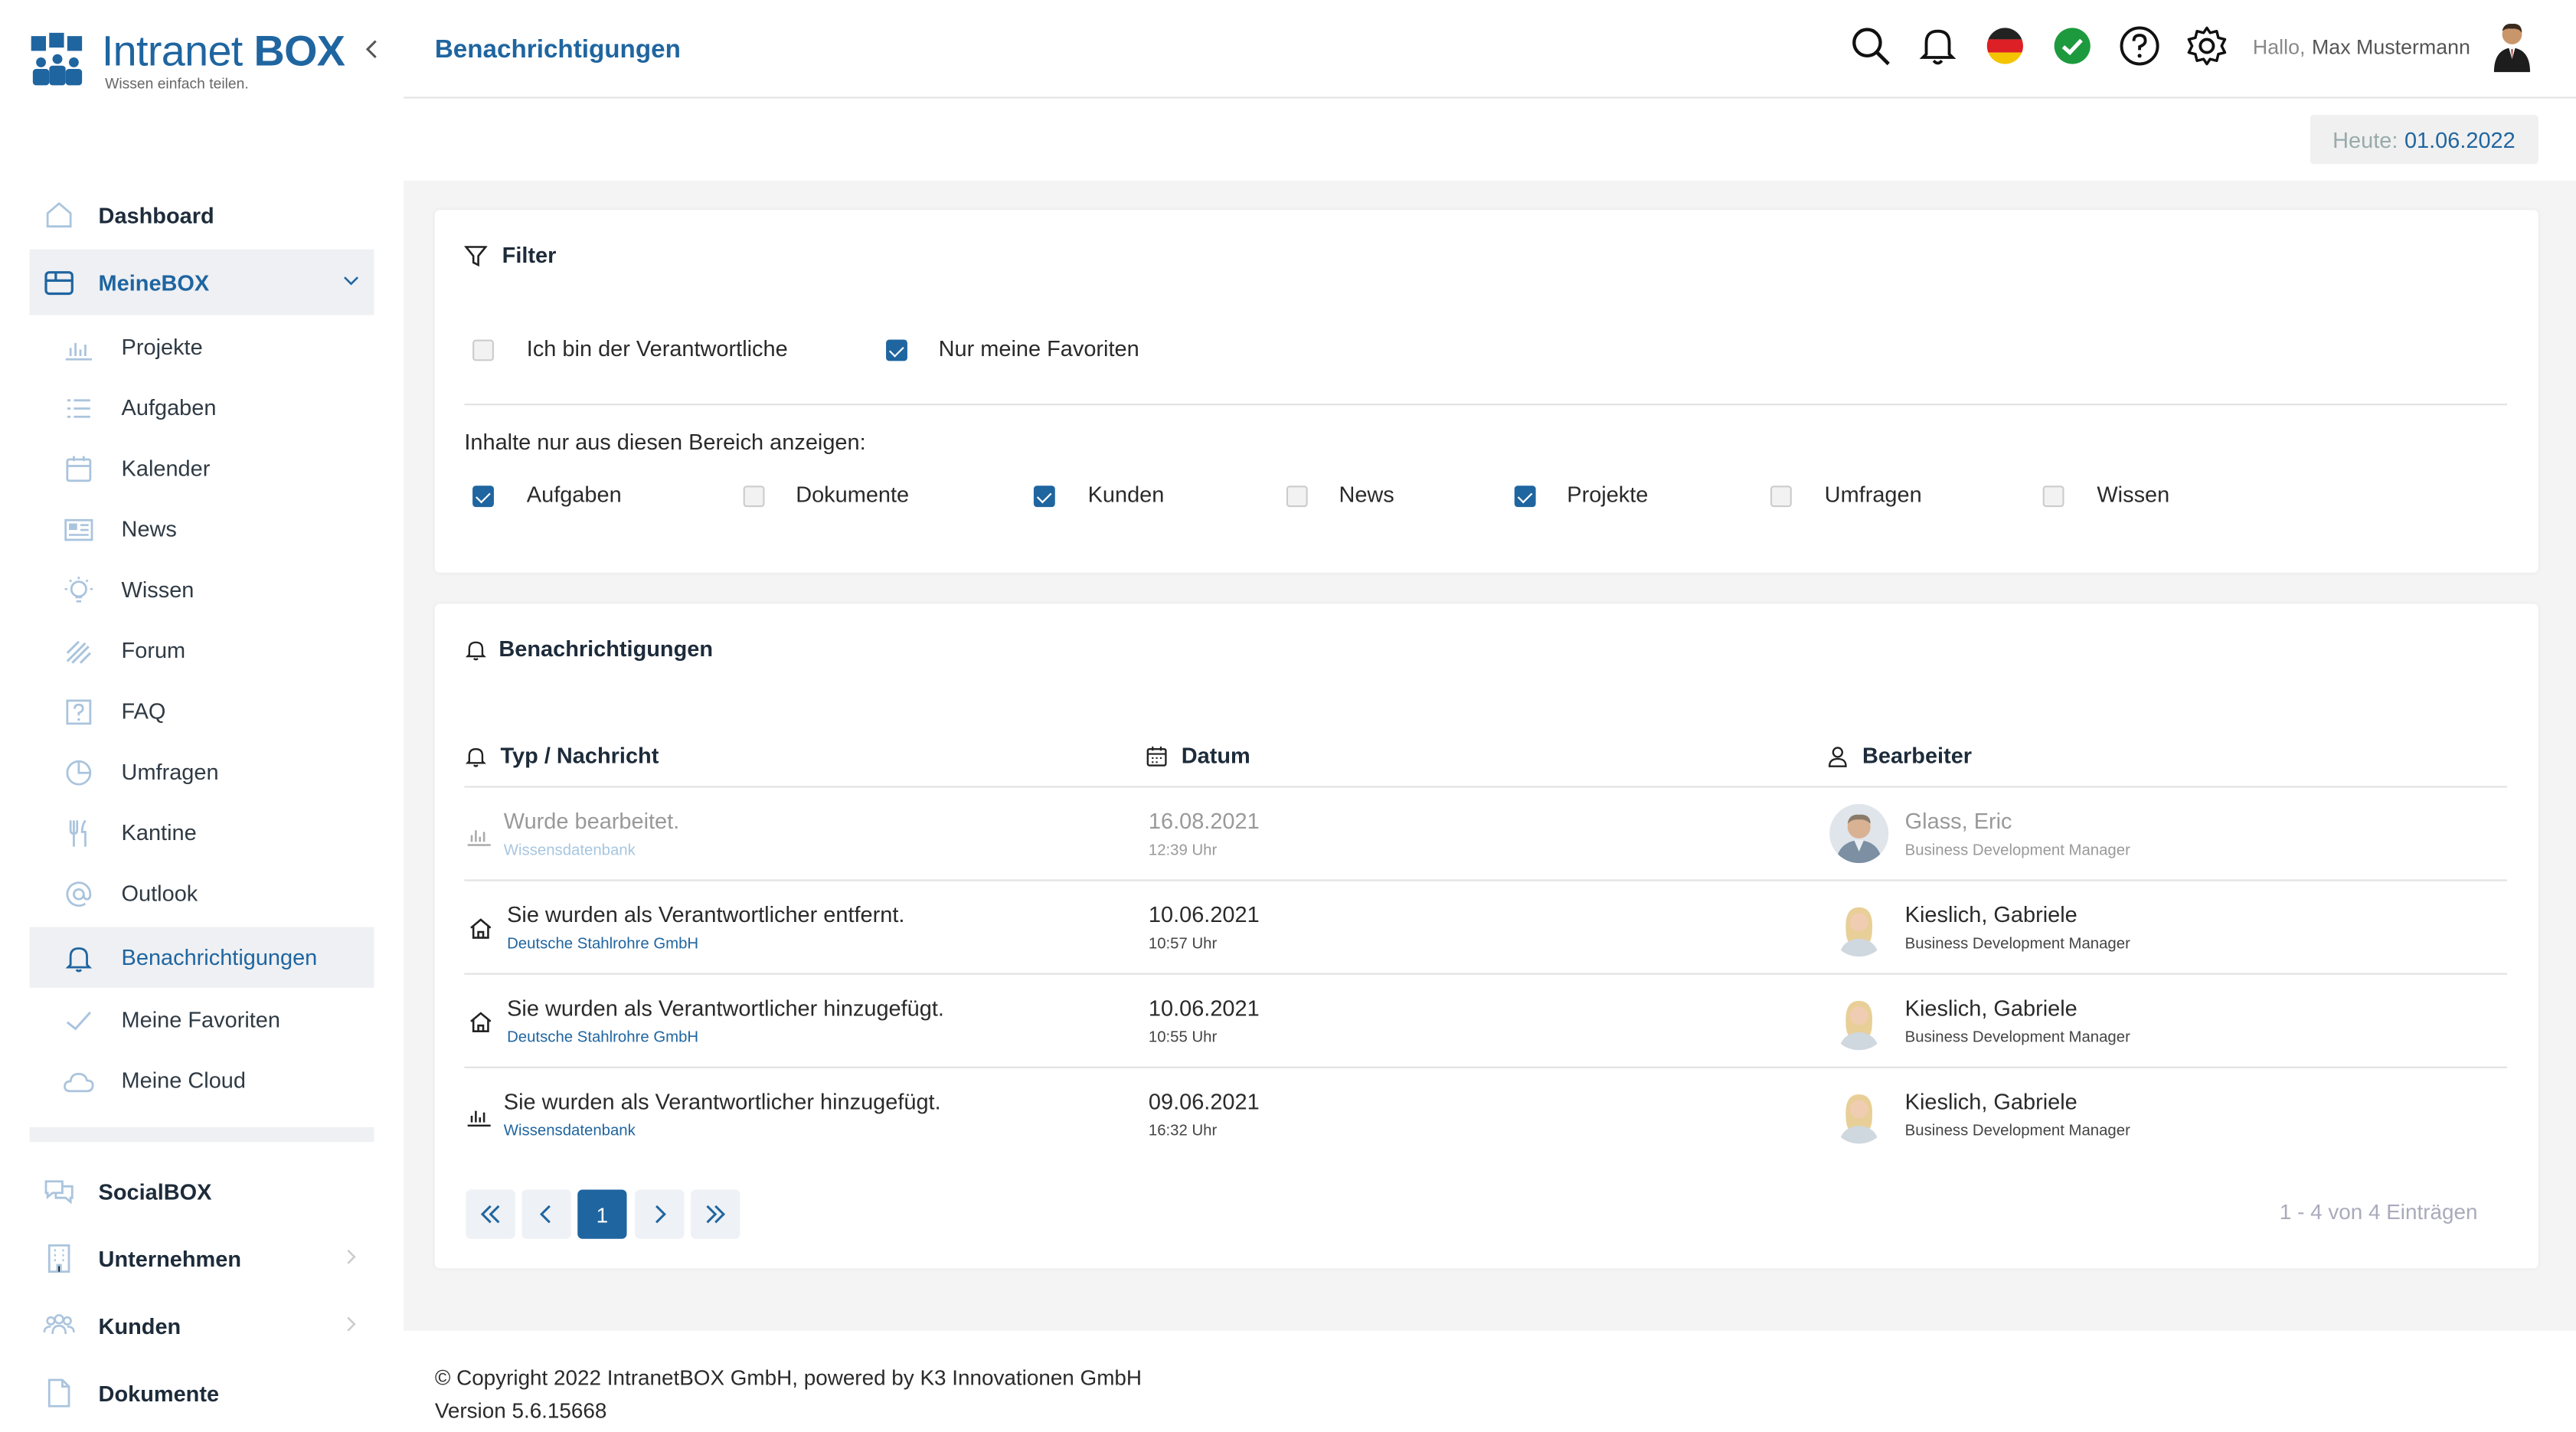 The height and width of the screenshot is (1432, 2576). Describe the element at coordinates (896, 350) in the screenshot. I see `checkbox-favoriten` at that location.